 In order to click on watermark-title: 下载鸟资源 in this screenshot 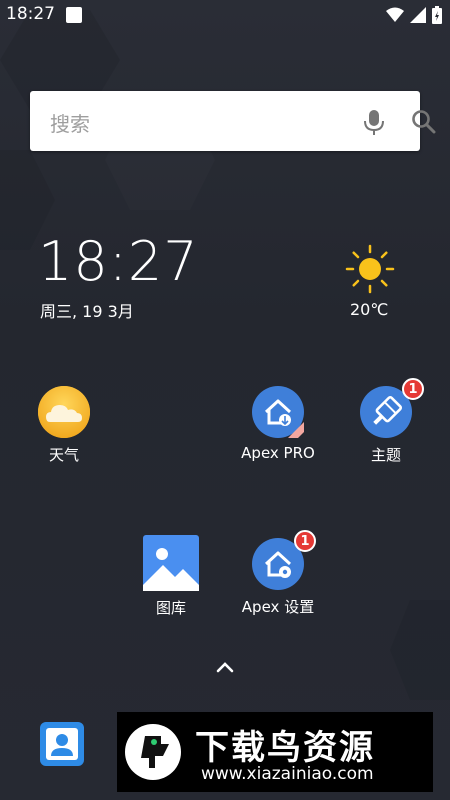, I will do `click(285, 748)`.